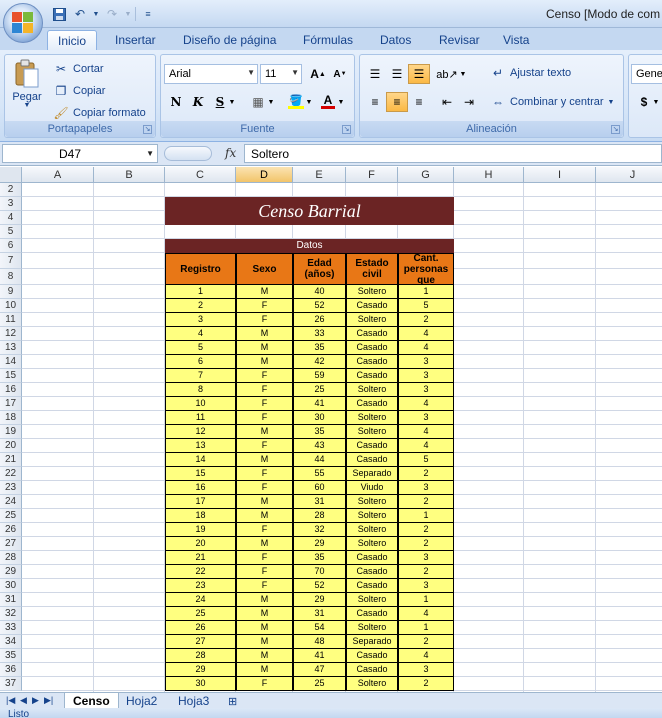 Image resolution: width=662 pixels, height=718 pixels. Describe the element at coordinates (229, 40) in the screenshot. I see `tab-diseno-pagina: Diseño de página` at that location.